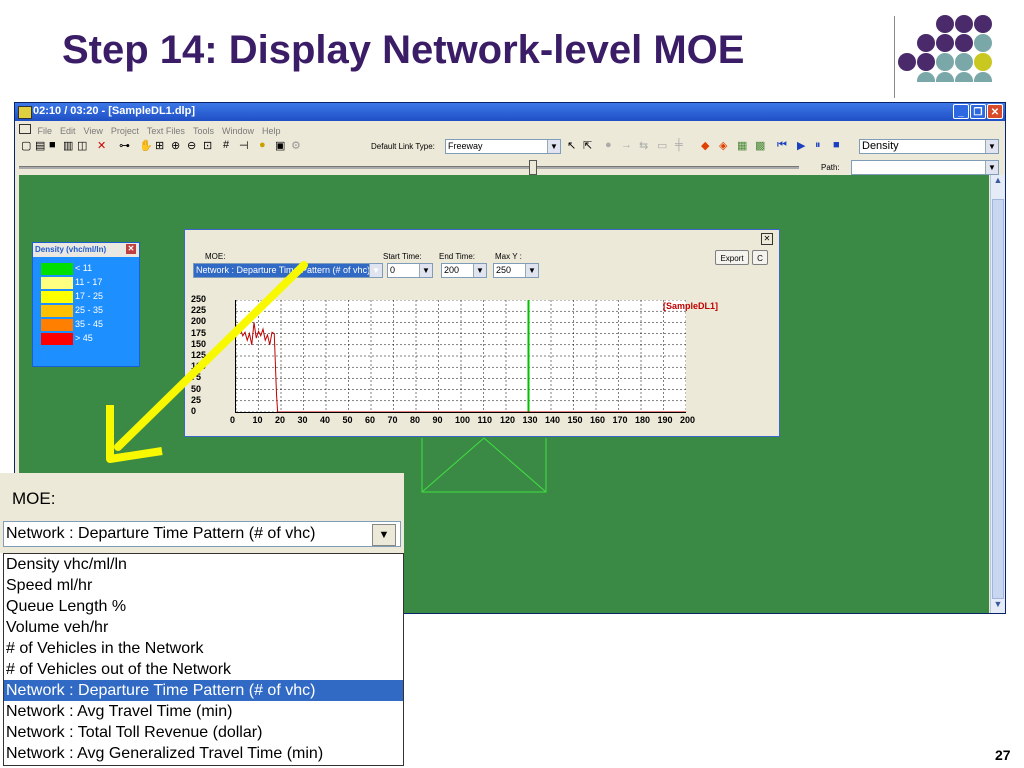 This screenshot has height=768, width=1024. What do you see at coordinates (347, 420) in the screenshot?
I see `x-tick-label: 50` at bounding box center [347, 420].